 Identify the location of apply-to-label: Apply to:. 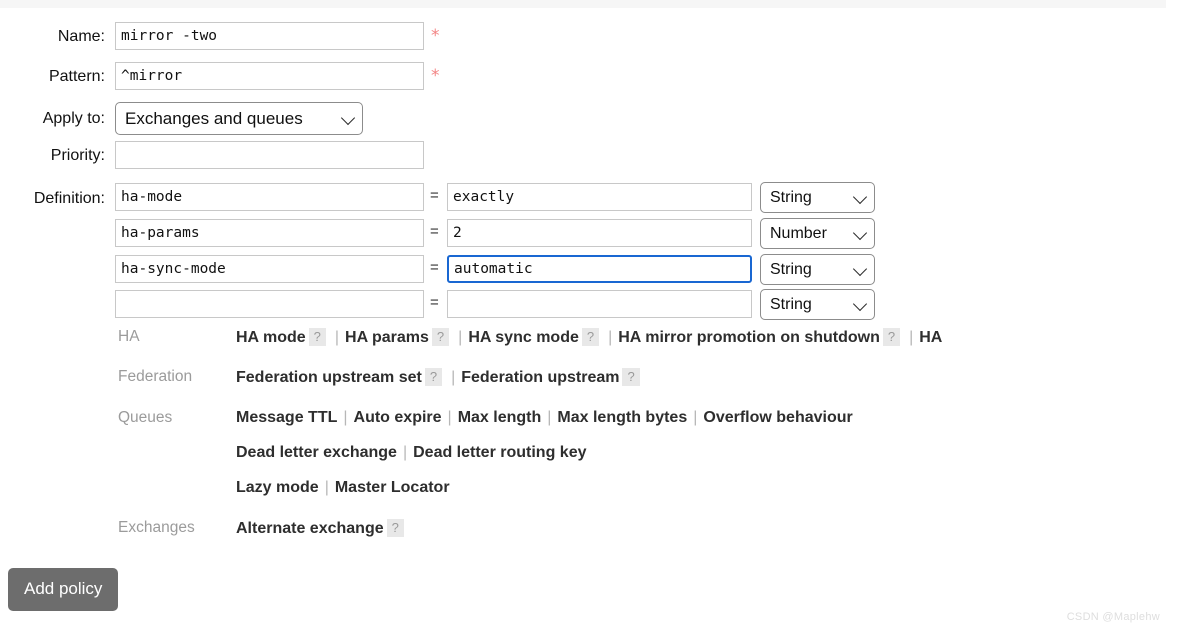
(73, 118).